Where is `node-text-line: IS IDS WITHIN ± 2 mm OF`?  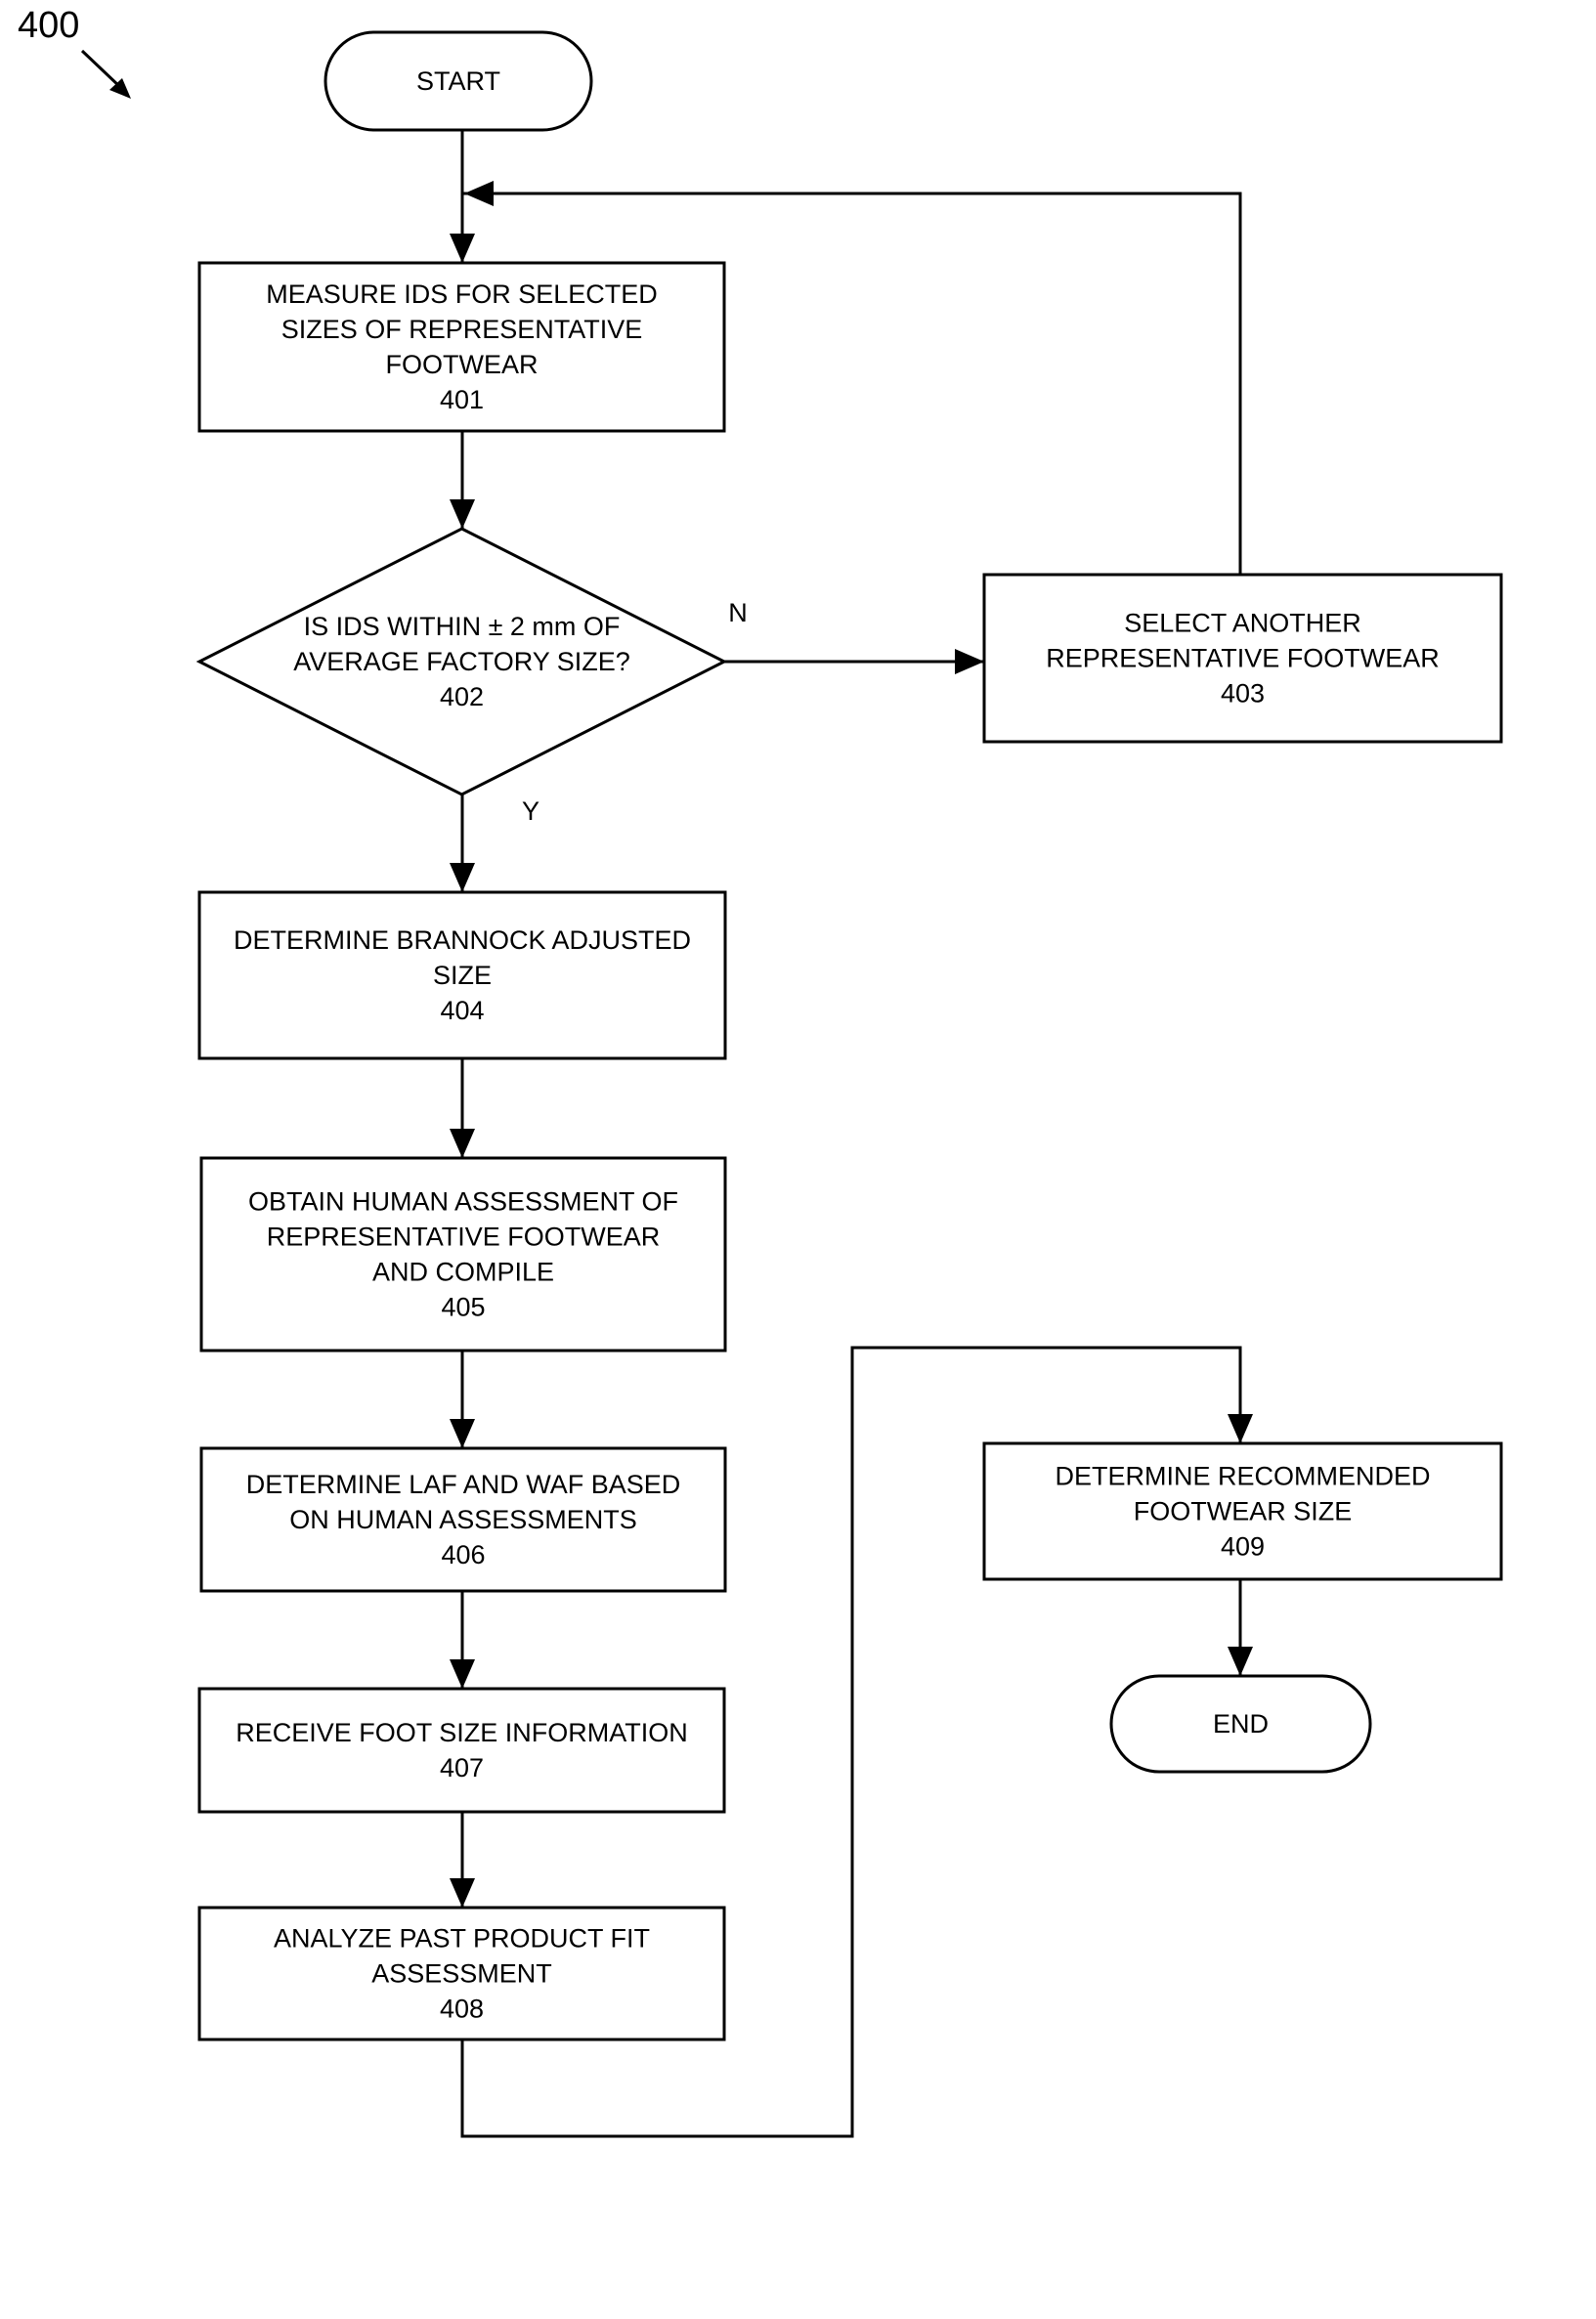
node-text-line: IS IDS WITHIN ± 2 mm OF is located at coordinates (462, 626).